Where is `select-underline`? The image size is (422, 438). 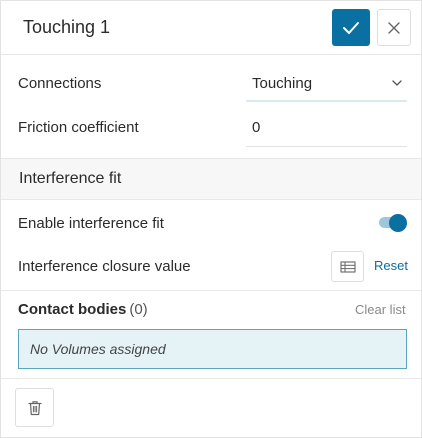 select-underline is located at coordinates (326, 101).